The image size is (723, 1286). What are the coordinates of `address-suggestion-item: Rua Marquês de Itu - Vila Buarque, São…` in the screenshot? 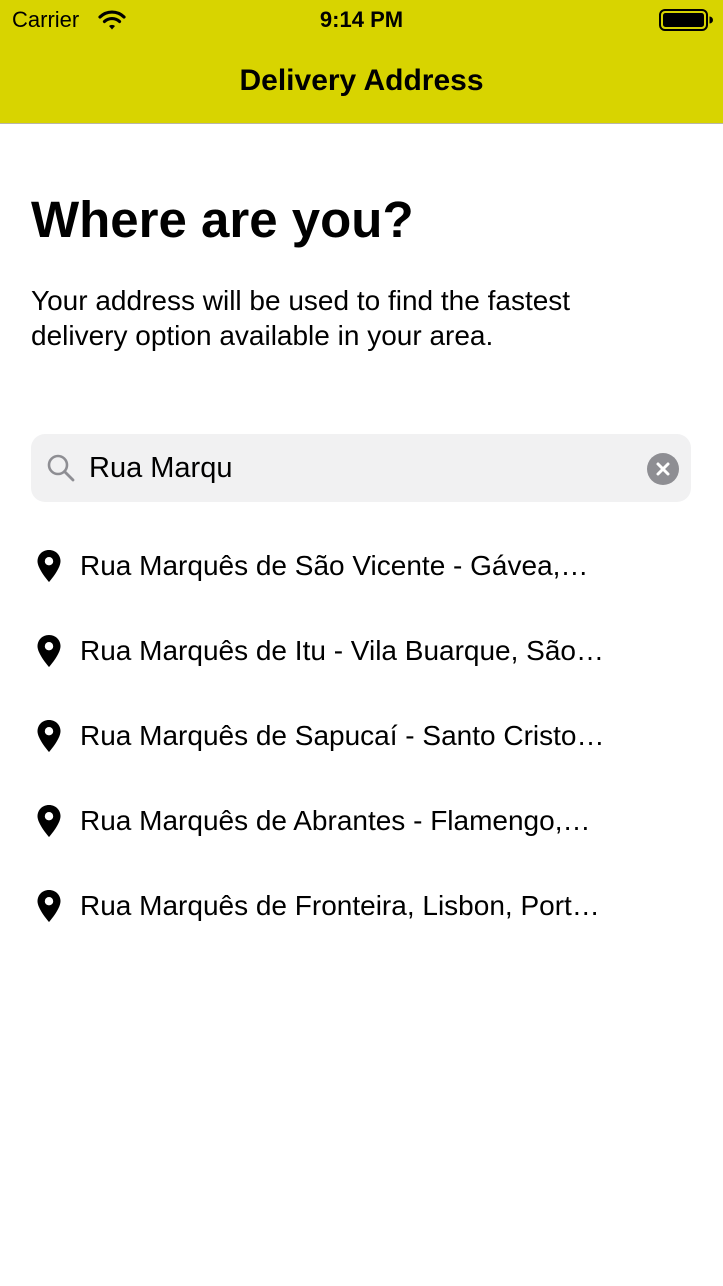 It's located at (361, 650).